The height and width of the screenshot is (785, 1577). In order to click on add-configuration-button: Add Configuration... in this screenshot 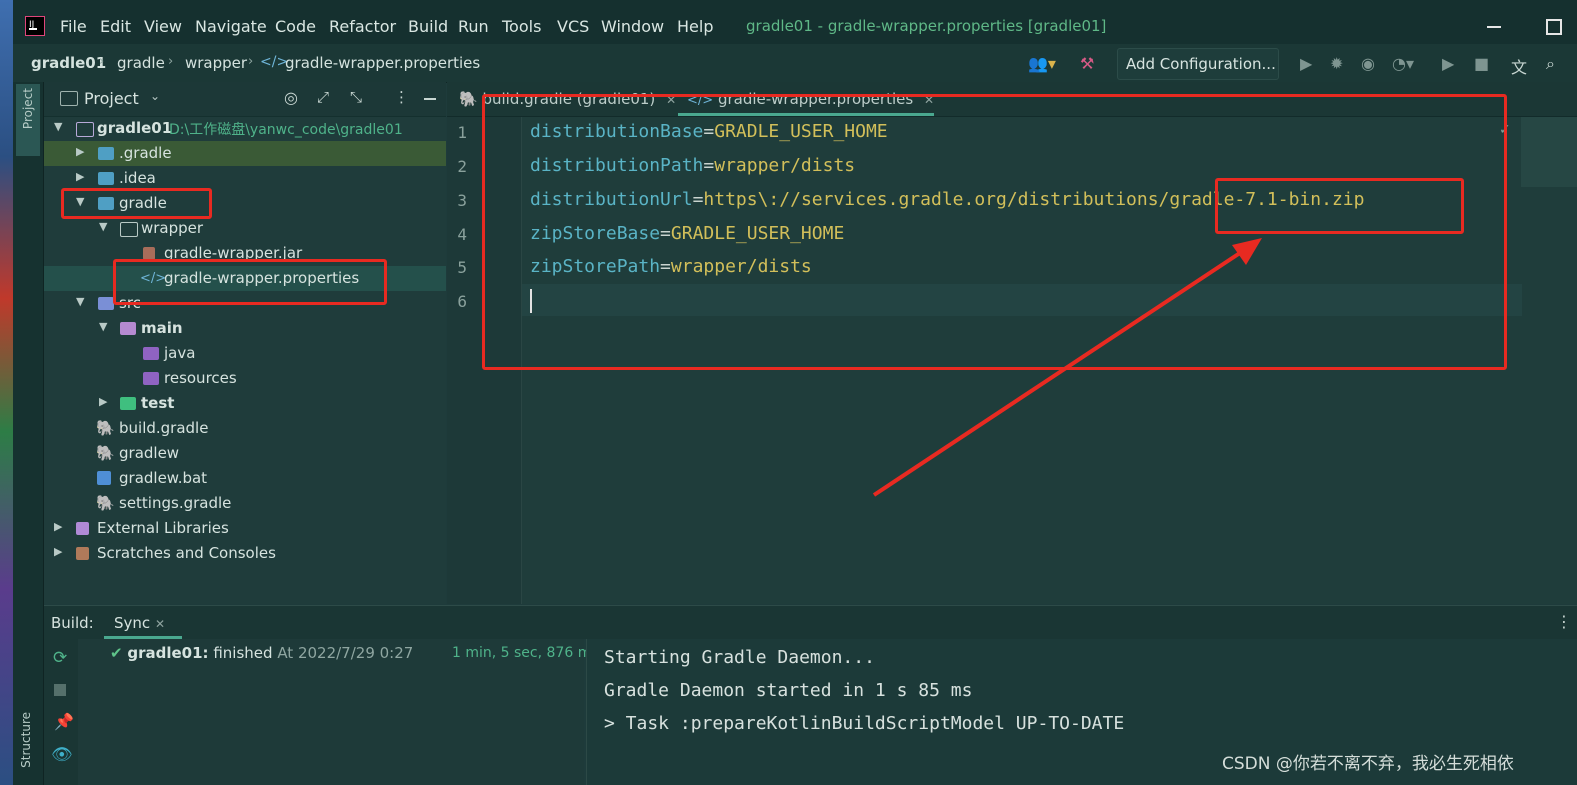, I will do `click(1198, 64)`.